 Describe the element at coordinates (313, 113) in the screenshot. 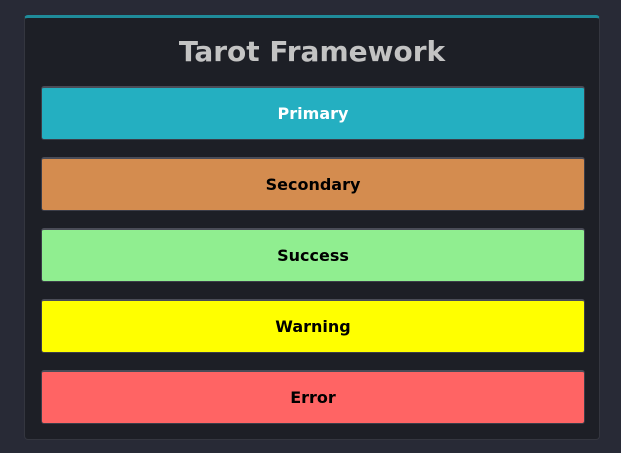

I see `primary-button: Primary` at that location.